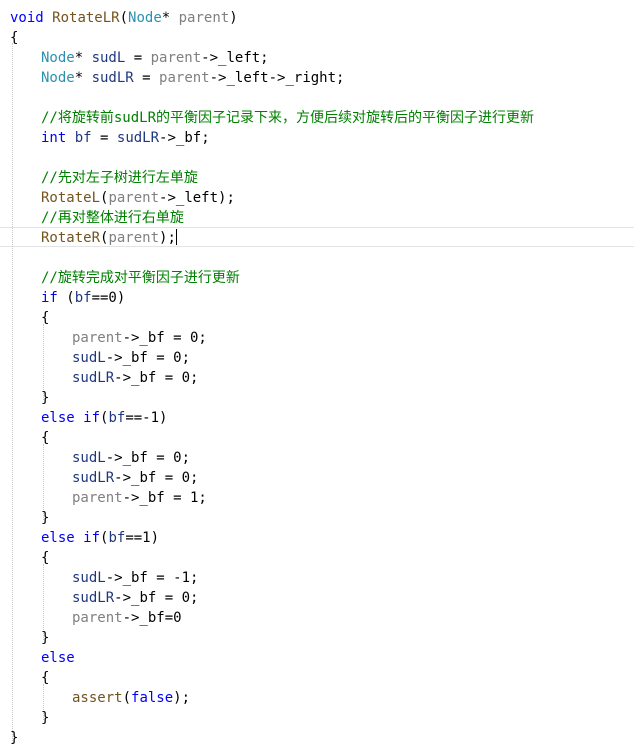  I want to click on code-line: Node* sudL = parent->_left;, so click(317, 58).